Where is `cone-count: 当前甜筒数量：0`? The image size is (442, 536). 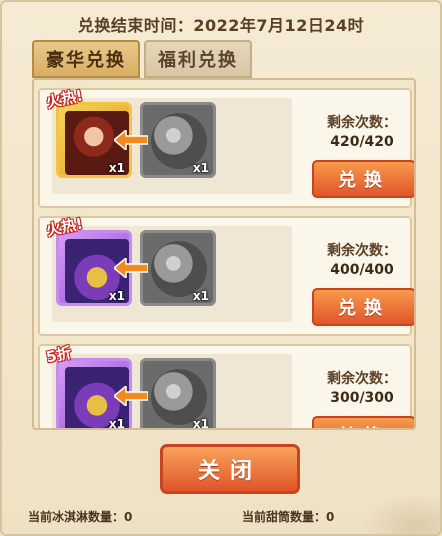 cone-count: 当前甜筒数量：0 is located at coordinates (288, 517).